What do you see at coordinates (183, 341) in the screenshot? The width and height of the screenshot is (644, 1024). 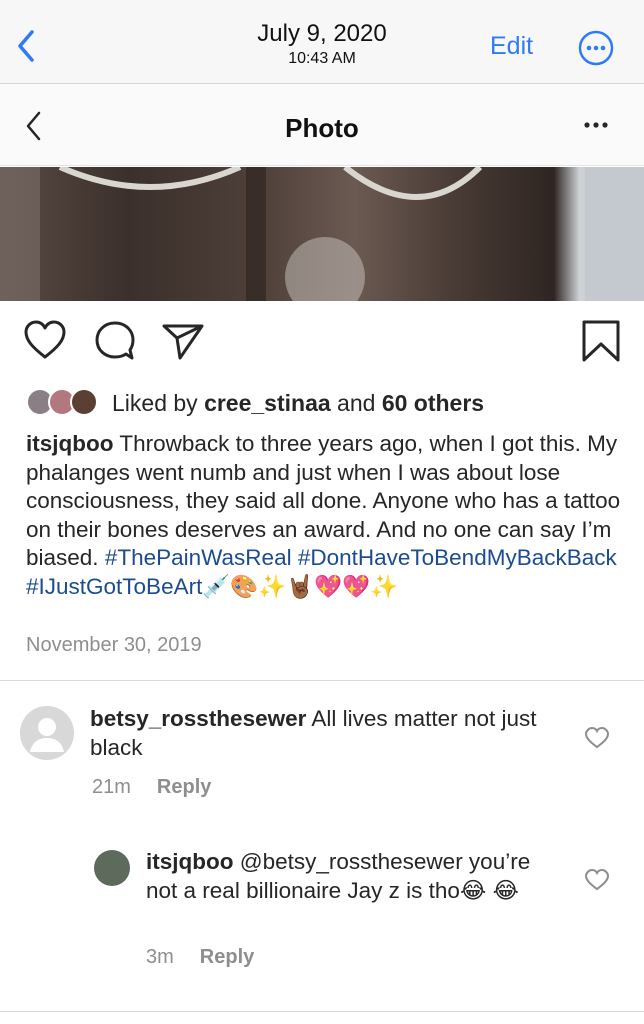 I see `share-icon` at bounding box center [183, 341].